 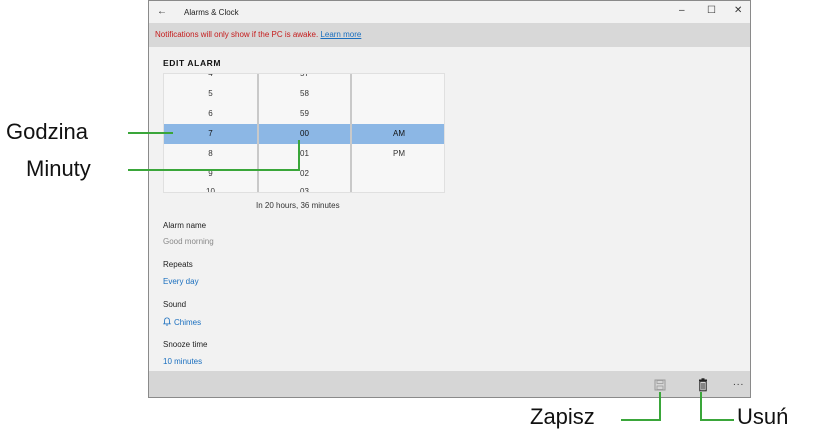 What do you see at coordinates (182, 361) in the screenshot?
I see `snooze-select: 10 minutes` at bounding box center [182, 361].